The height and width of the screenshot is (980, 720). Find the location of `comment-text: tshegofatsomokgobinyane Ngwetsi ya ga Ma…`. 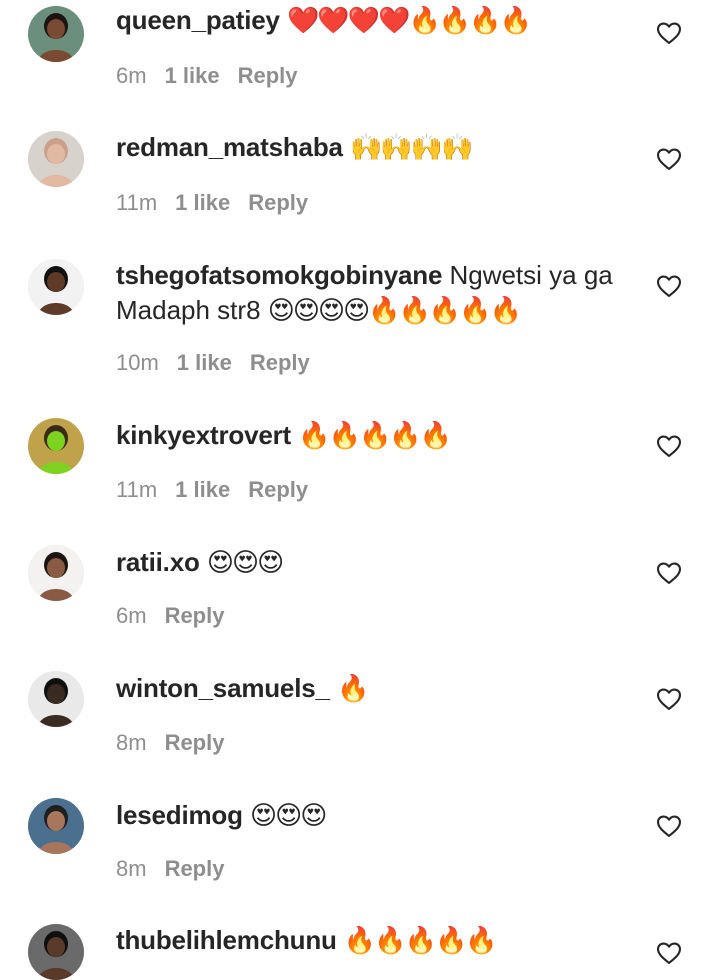

comment-text: tshegofatsomokgobinyane Ngwetsi ya ga Ma… is located at coordinates (371, 293).